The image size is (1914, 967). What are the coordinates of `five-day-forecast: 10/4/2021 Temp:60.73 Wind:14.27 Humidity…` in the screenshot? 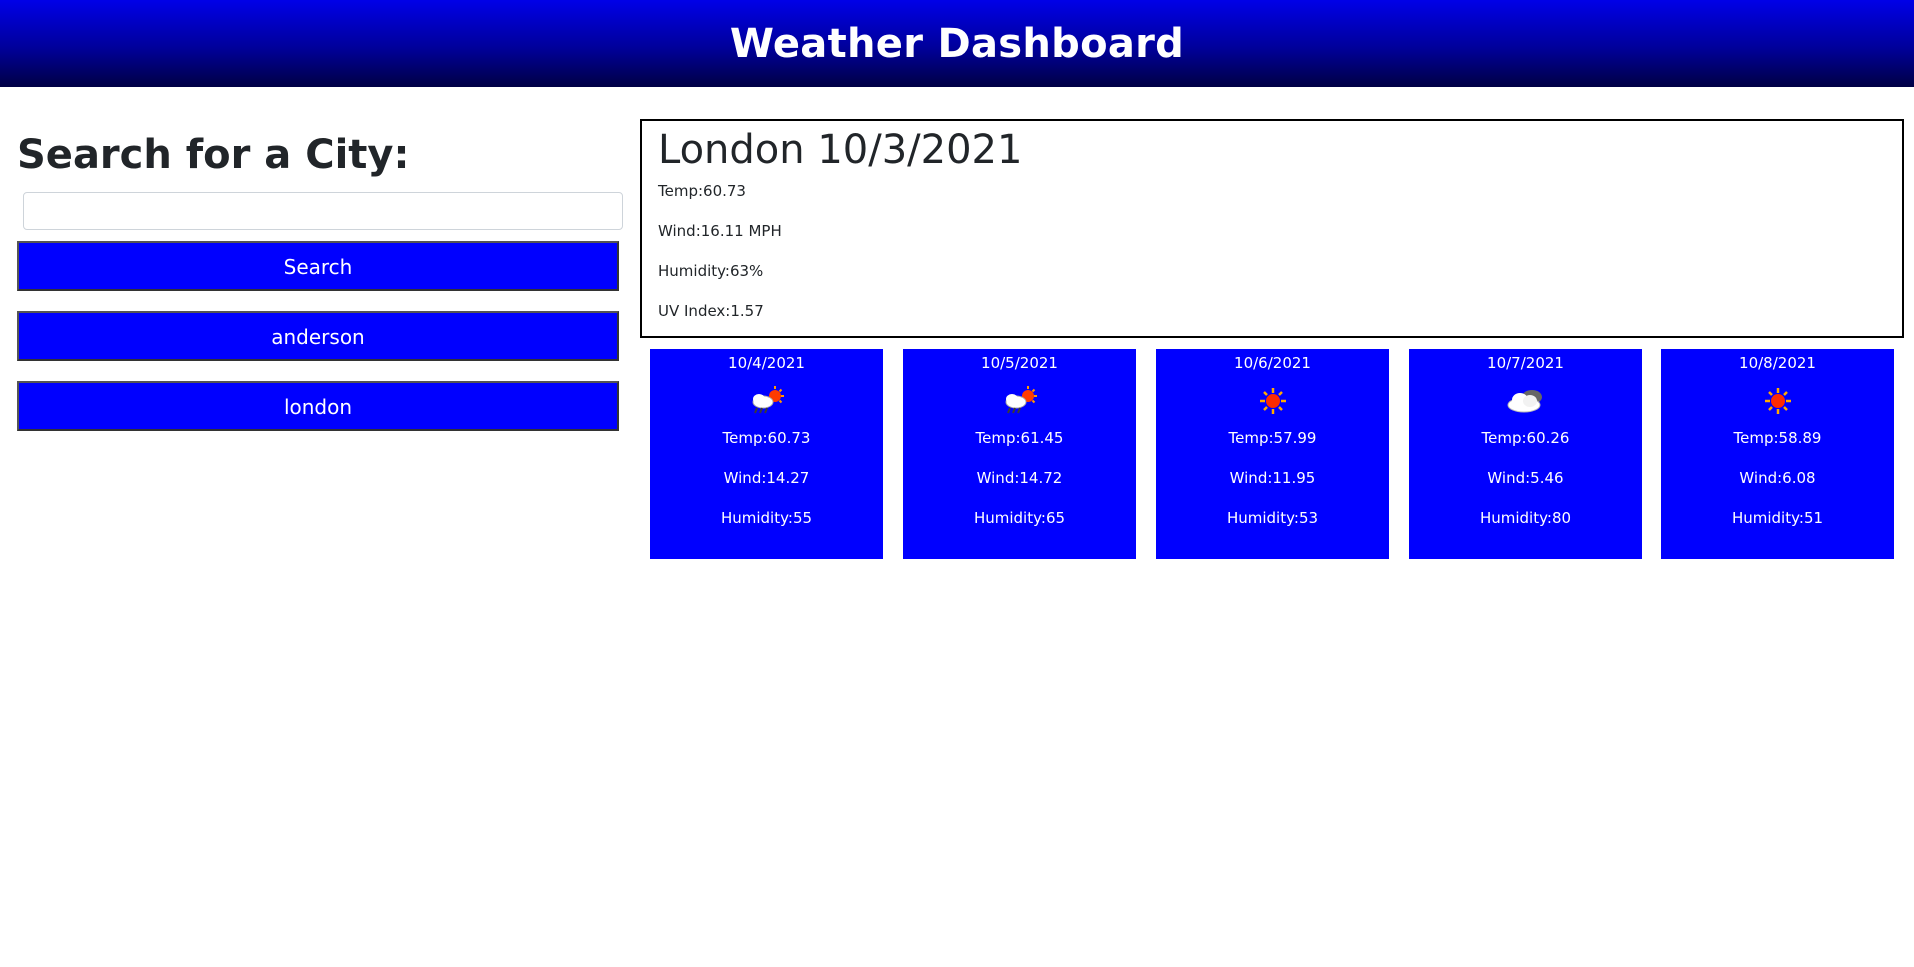 It's located at (1272, 454).